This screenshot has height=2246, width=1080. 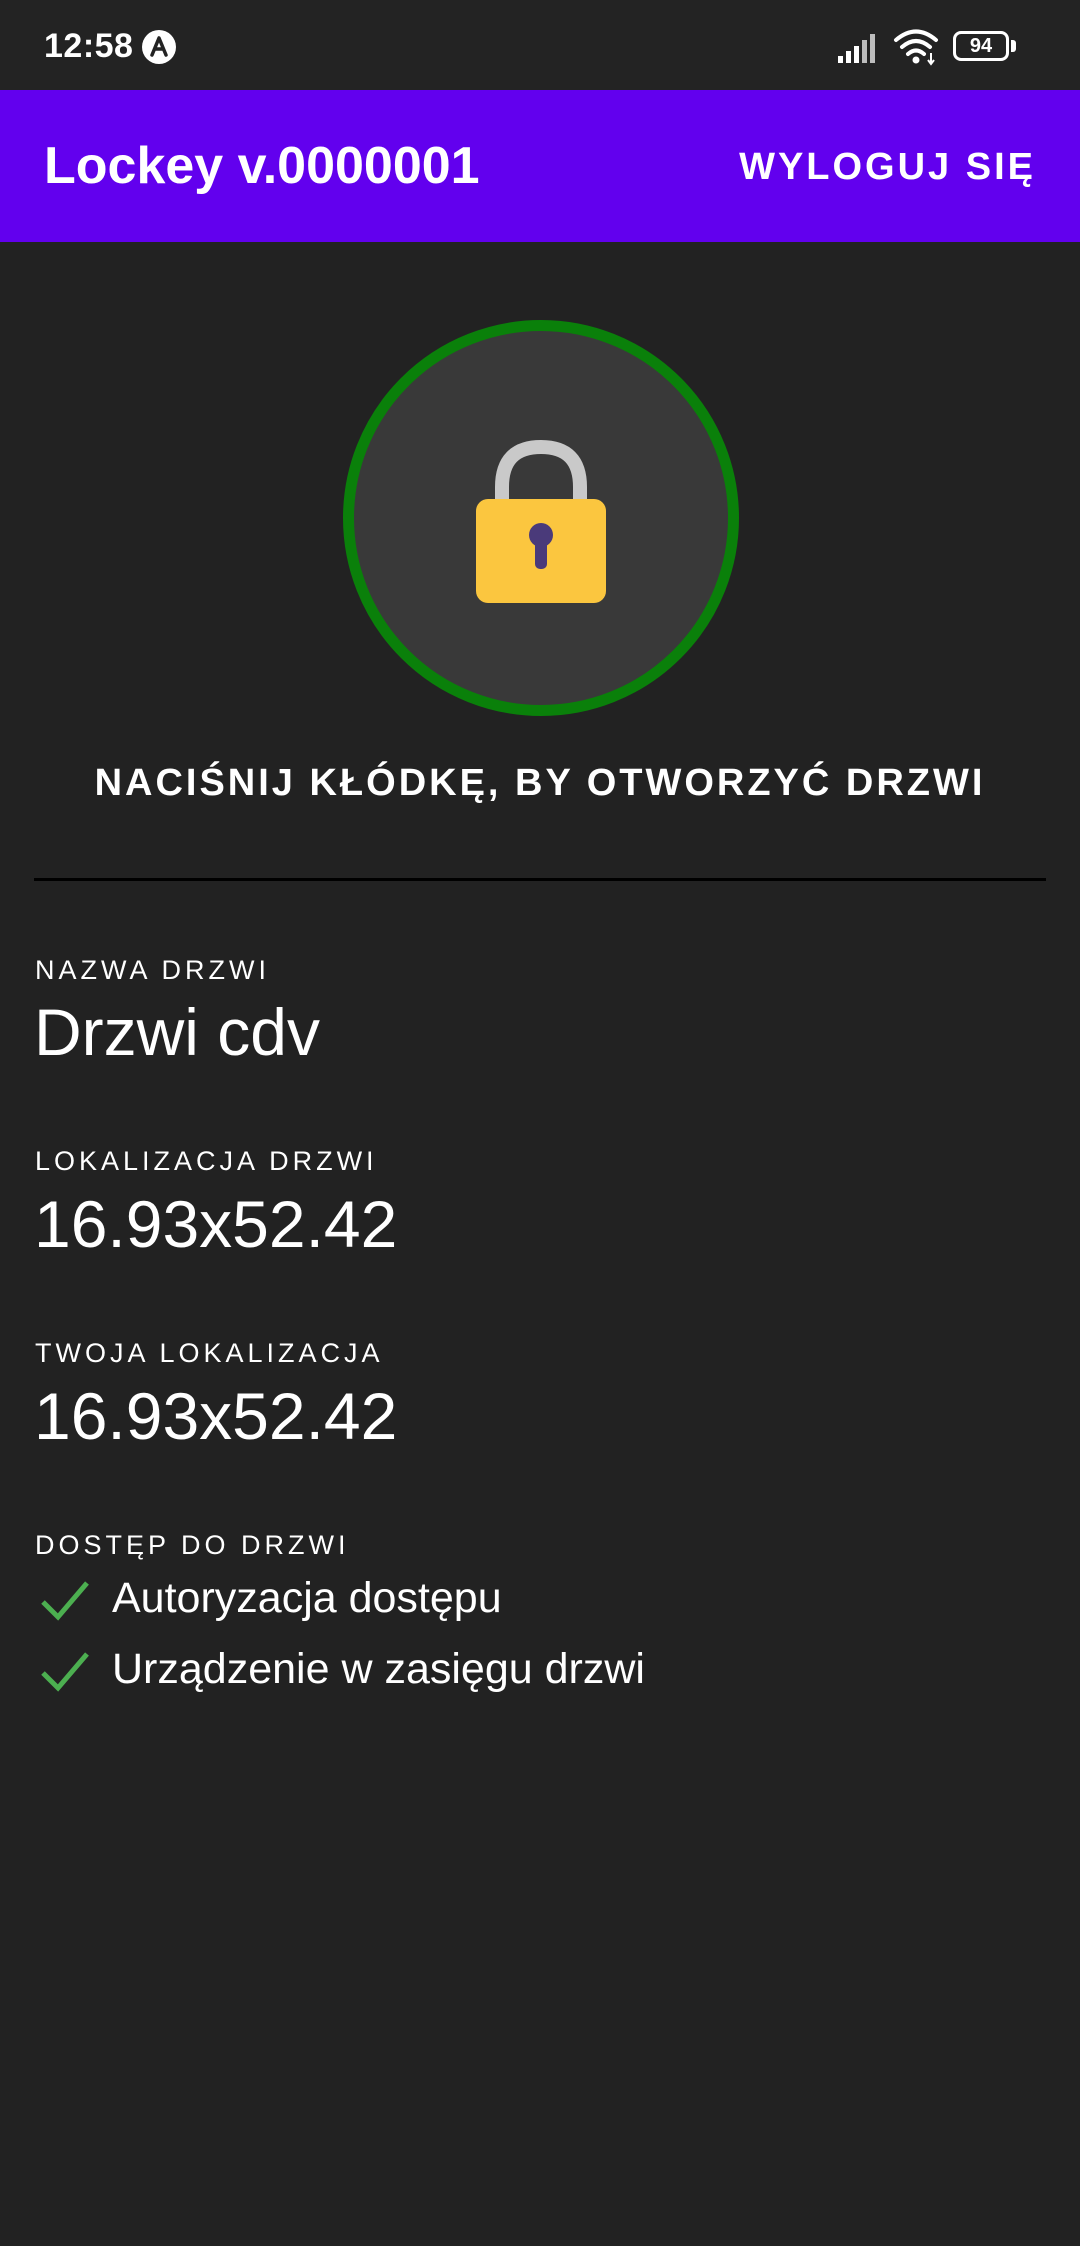 I want to click on door-location-label: LOKALIZACJA DRZWI, so click(x=206, y=1161).